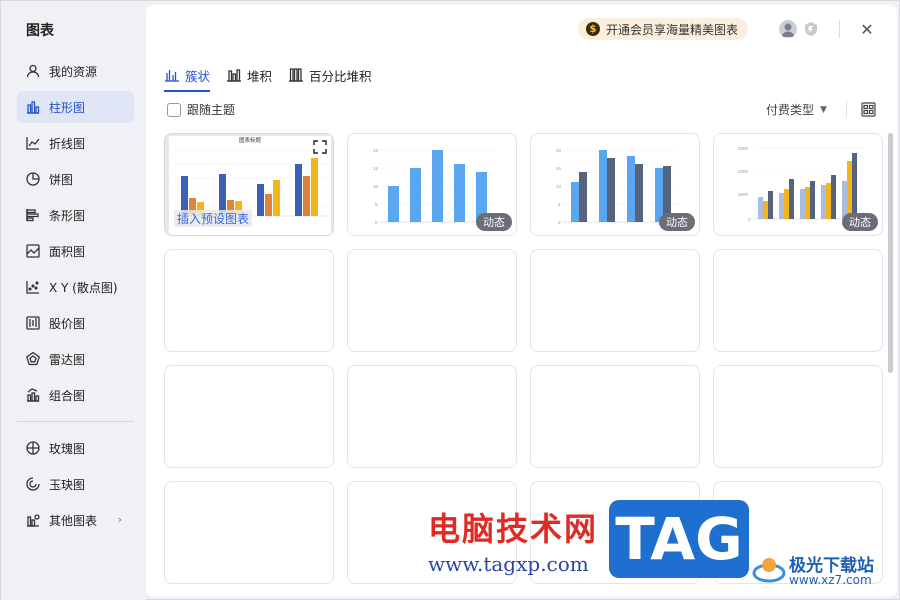 The image size is (900, 600). What do you see at coordinates (33, 484) in the screenshot?
I see `ring-chart-icon` at bounding box center [33, 484].